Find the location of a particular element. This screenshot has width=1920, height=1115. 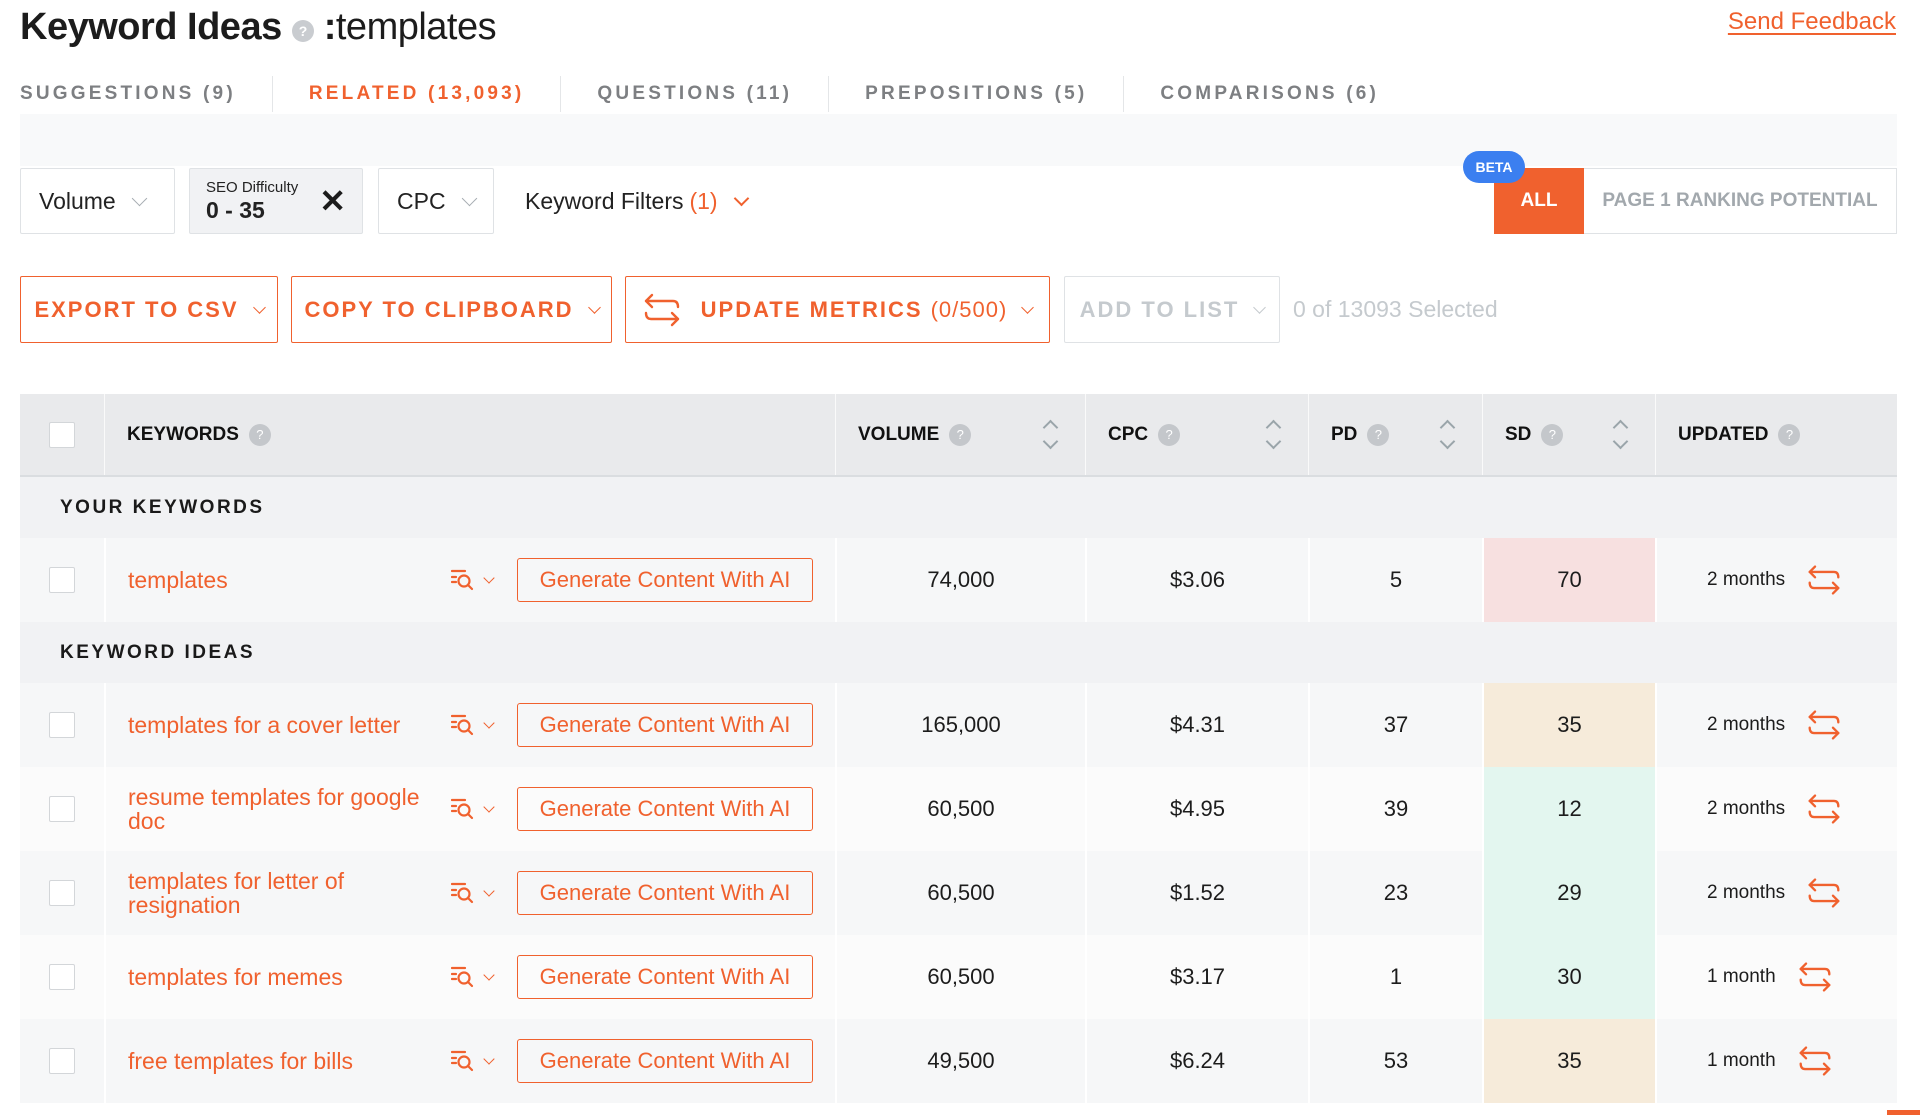

selection-status: 0 of 13093 Selected is located at coordinates (1395, 309).